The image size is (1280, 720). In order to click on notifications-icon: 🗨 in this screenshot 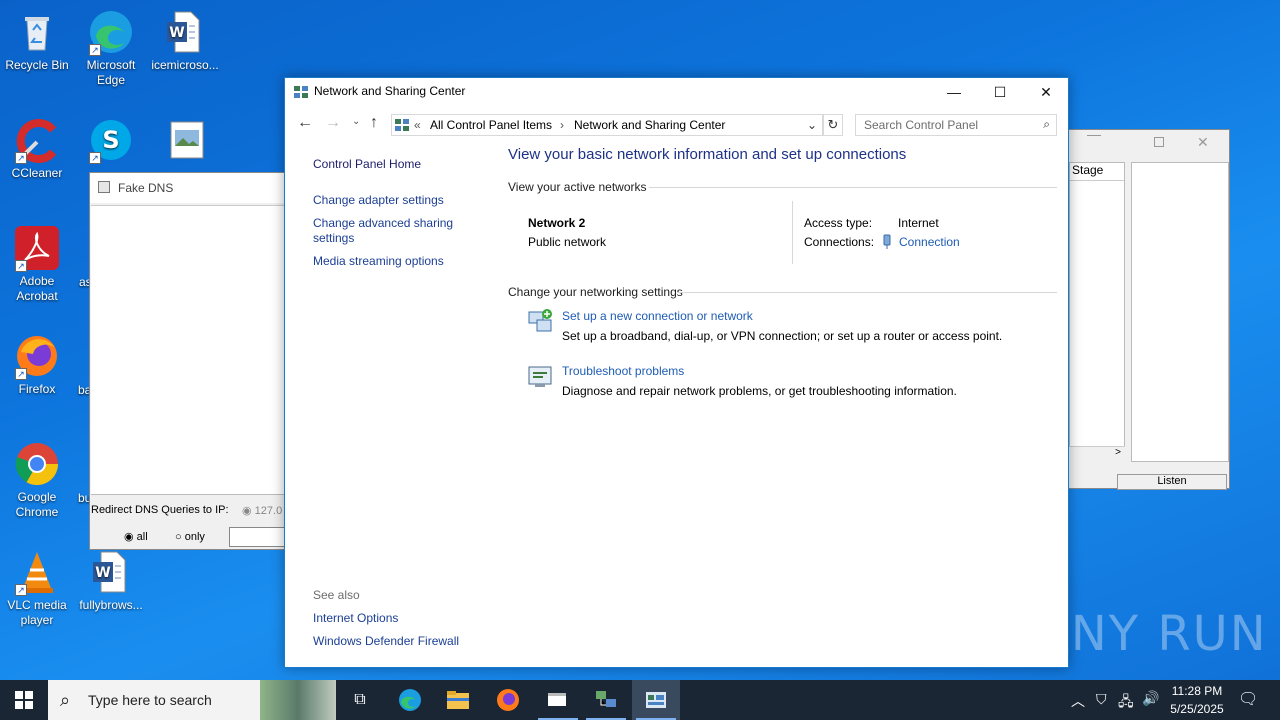, I will do `click(1248, 699)`.